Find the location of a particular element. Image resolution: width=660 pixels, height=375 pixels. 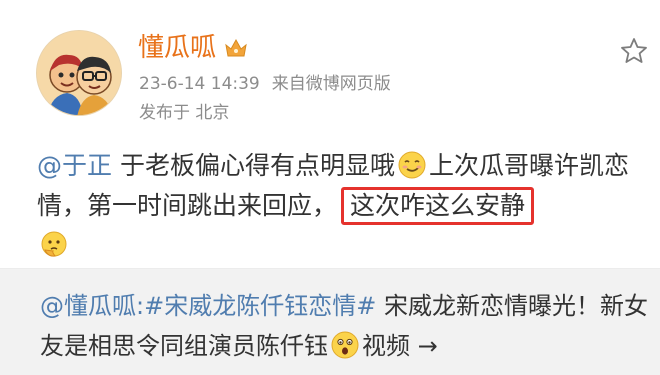

post-author: 懂瓜呱 is located at coordinates (193, 48).